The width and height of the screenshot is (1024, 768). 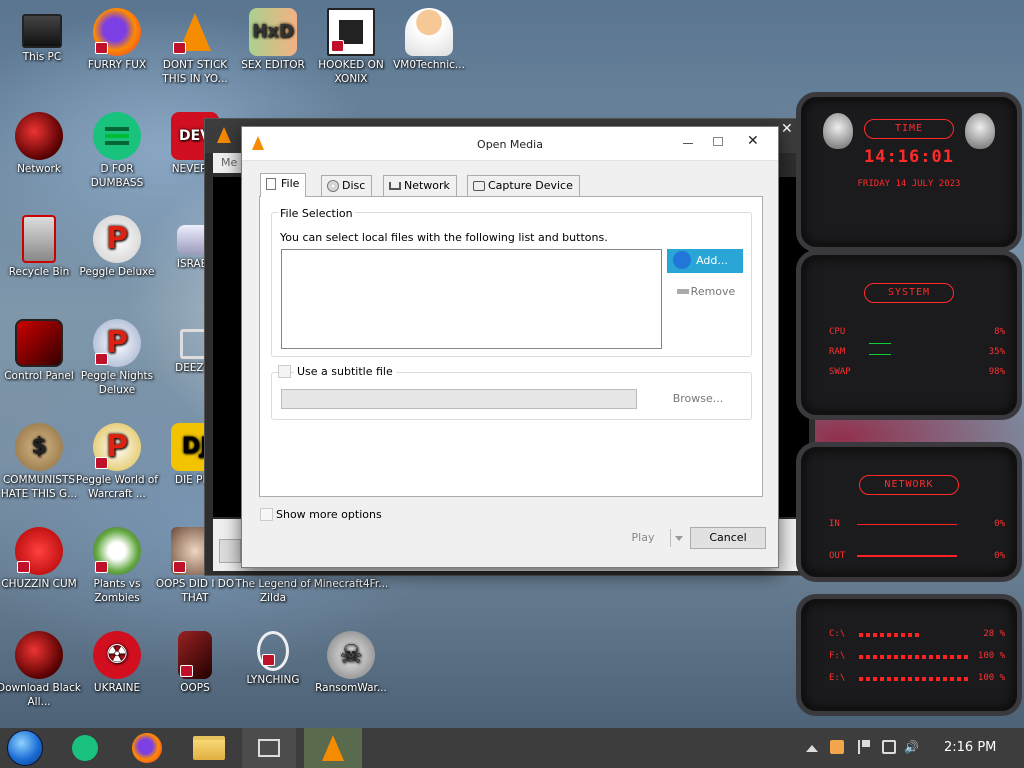 I want to click on tray-app-icon, so click(x=837, y=747).